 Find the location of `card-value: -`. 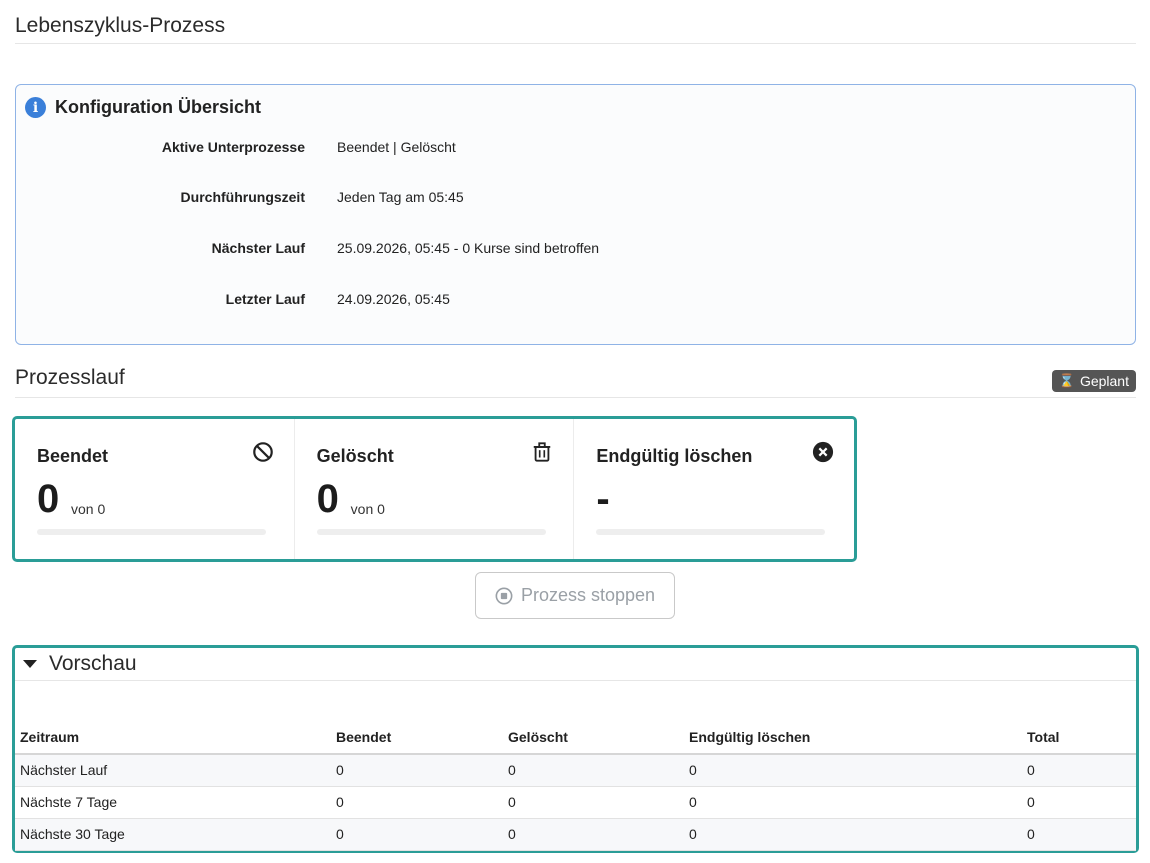

card-value: - is located at coordinates (603, 499).